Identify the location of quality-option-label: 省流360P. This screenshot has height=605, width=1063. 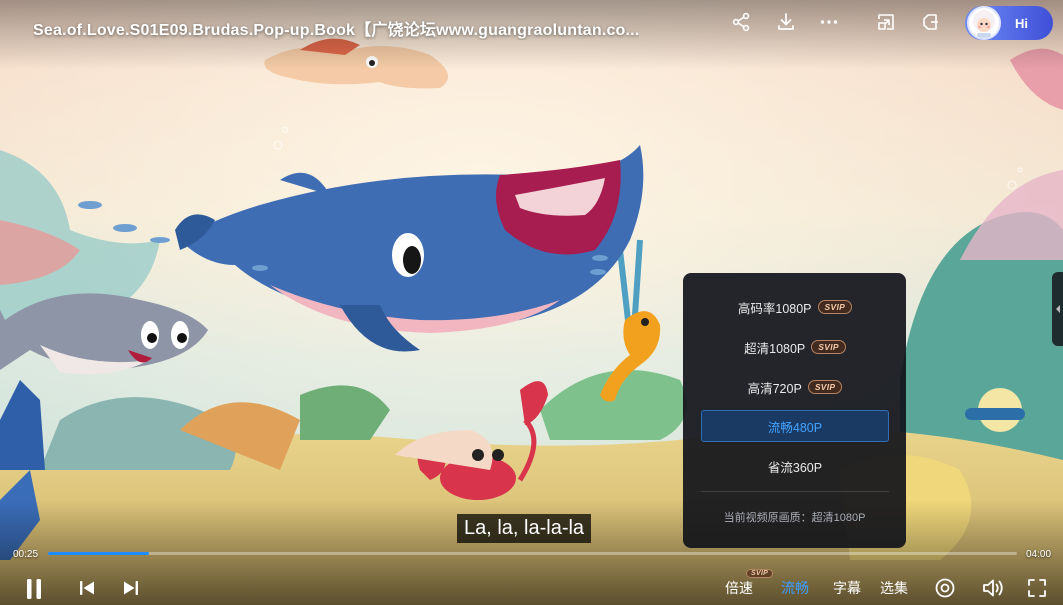
(795, 467).